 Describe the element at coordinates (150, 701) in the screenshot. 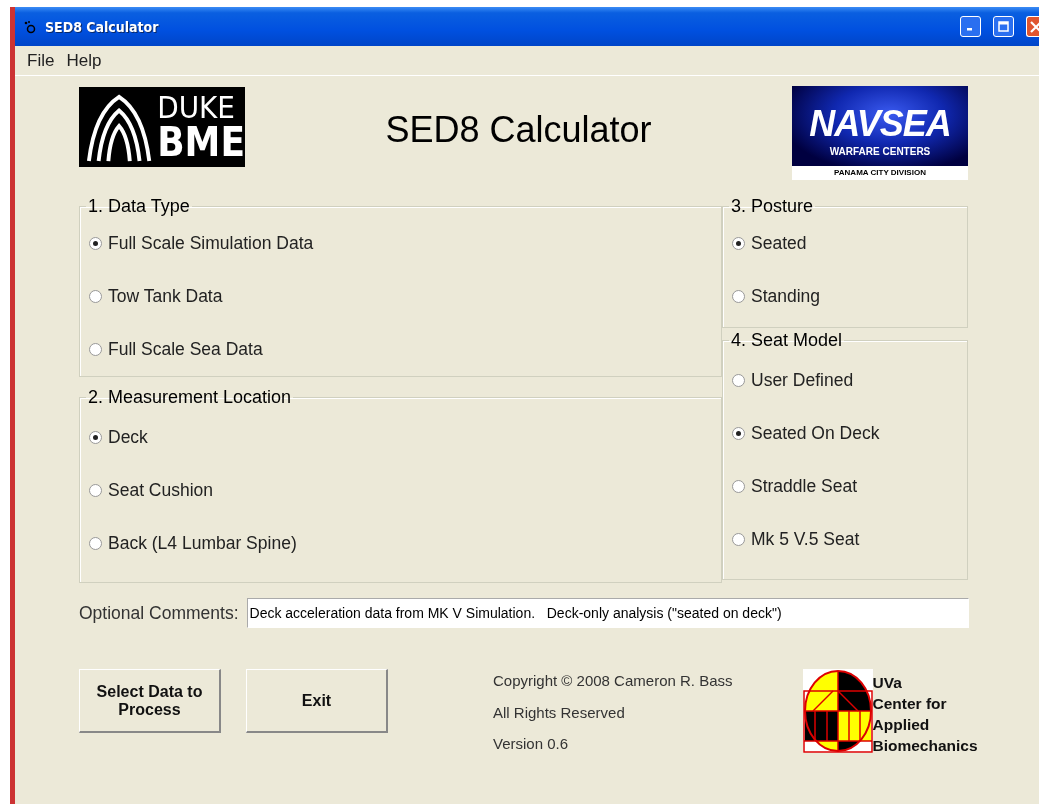

I see `action-button: Select Data to Process` at that location.